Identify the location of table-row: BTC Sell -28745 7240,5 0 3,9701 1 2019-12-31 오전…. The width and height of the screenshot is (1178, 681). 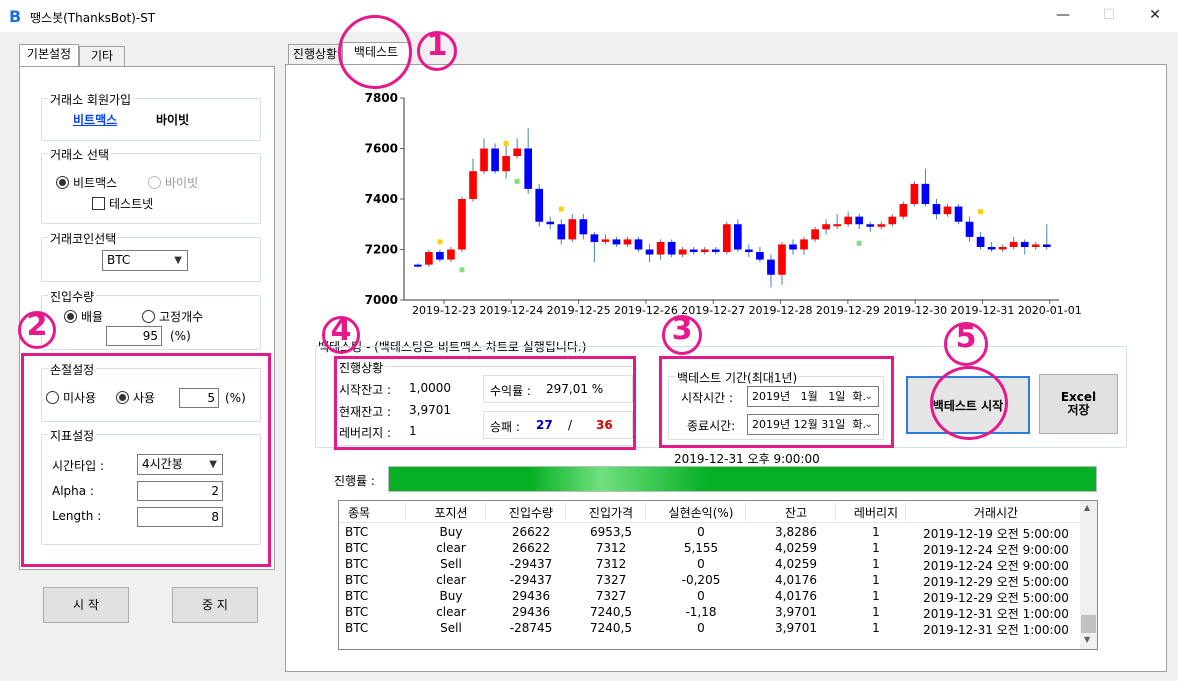
(709, 629).